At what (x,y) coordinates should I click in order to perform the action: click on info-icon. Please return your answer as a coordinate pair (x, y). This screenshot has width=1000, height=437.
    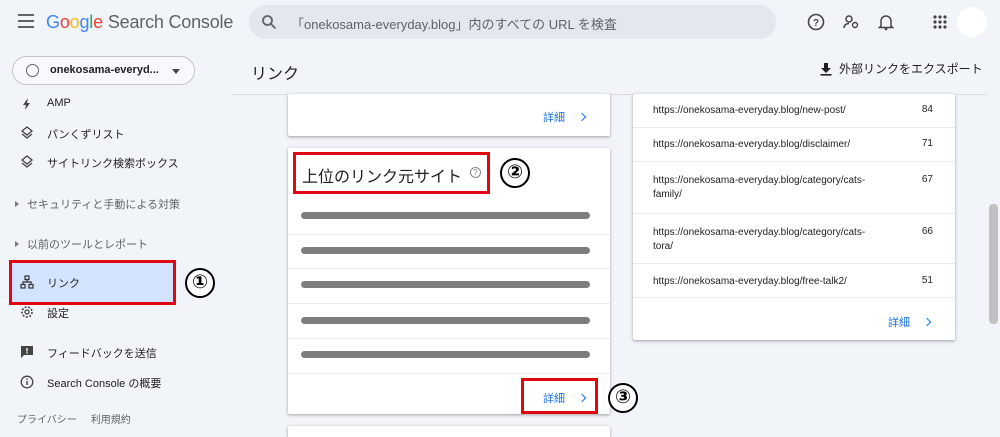
    Looking at the image, I should click on (27, 382).